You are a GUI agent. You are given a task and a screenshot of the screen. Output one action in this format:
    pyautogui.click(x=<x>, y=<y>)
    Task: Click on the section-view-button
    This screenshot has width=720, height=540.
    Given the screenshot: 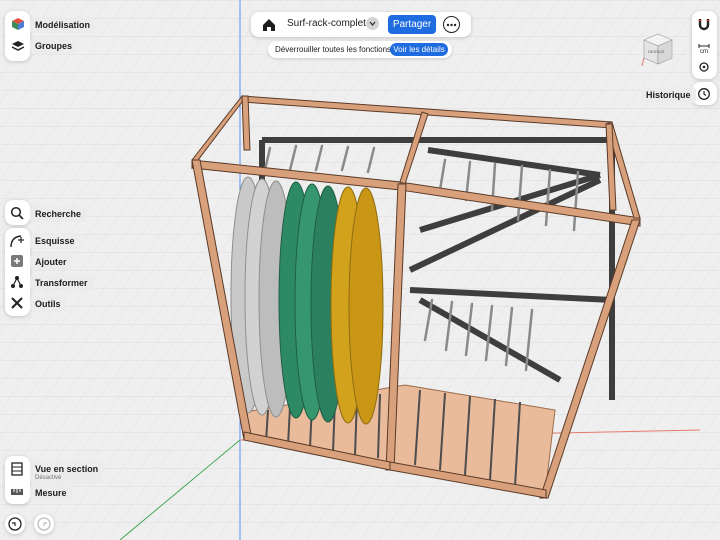 What is the action you would take?
    pyautogui.click(x=17, y=469)
    